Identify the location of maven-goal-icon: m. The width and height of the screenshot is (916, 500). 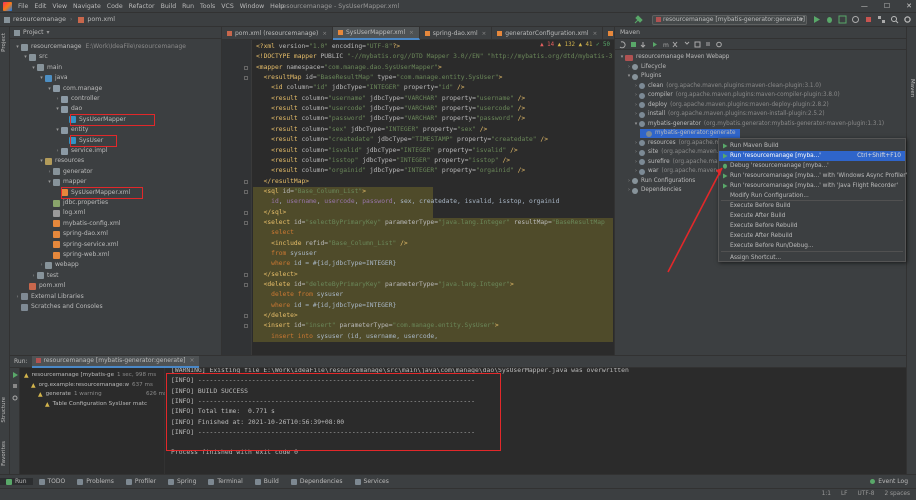
(666, 45).